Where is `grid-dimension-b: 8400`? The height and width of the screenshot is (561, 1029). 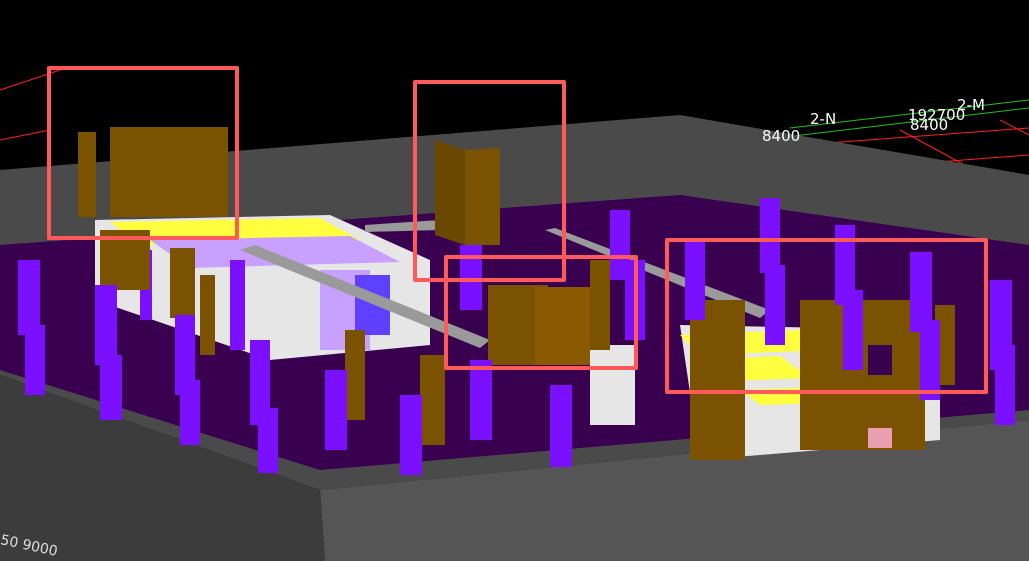 grid-dimension-b: 8400 is located at coordinates (929, 125).